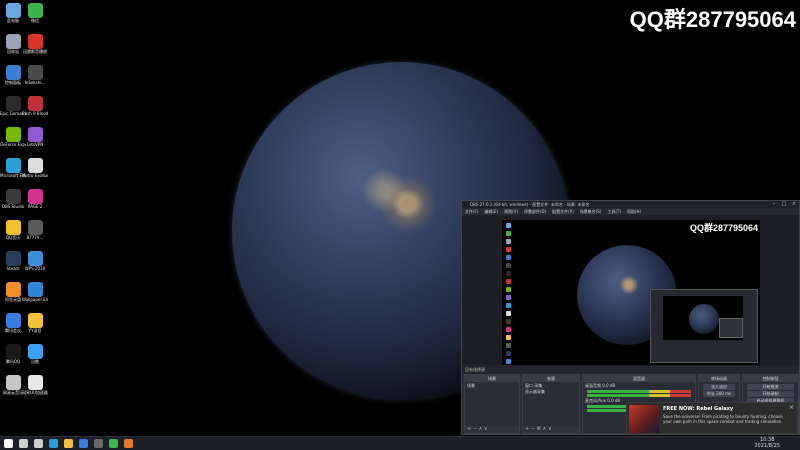 Image resolution: width=800 pixels, height=450 pixels. What do you see at coordinates (128, 443) in the screenshot?
I see `browser-icon` at bounding box center [128, 443].